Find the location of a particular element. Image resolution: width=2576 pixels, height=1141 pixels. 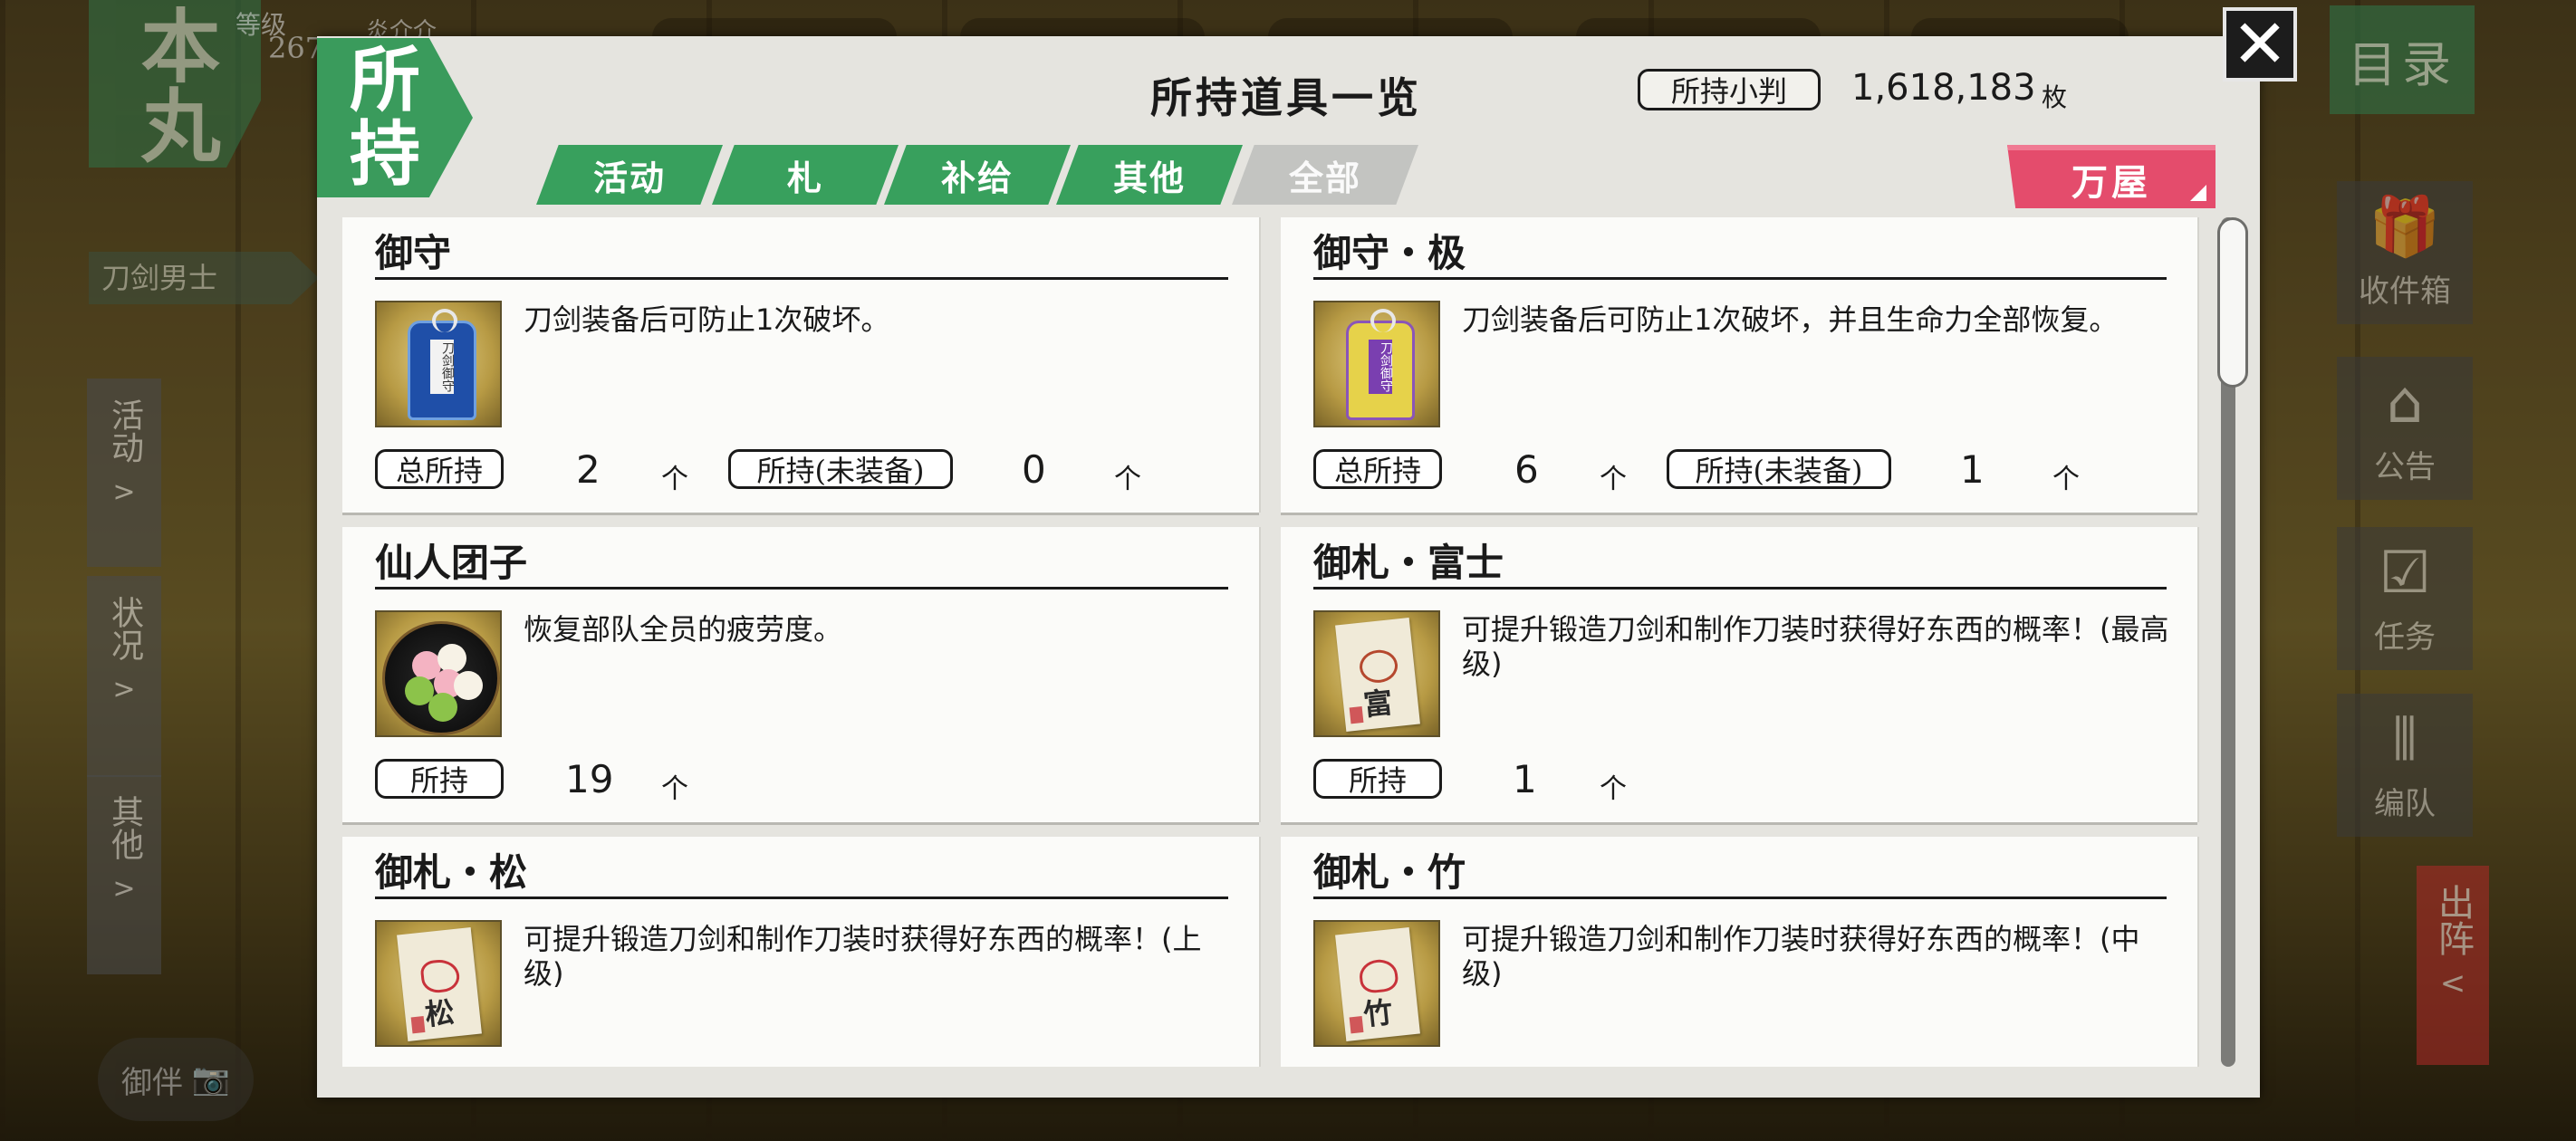

item-description: 刀剑装备后可防止1次破坏，并且生命力全部恢复。 is located at coordinates (1790, 320).